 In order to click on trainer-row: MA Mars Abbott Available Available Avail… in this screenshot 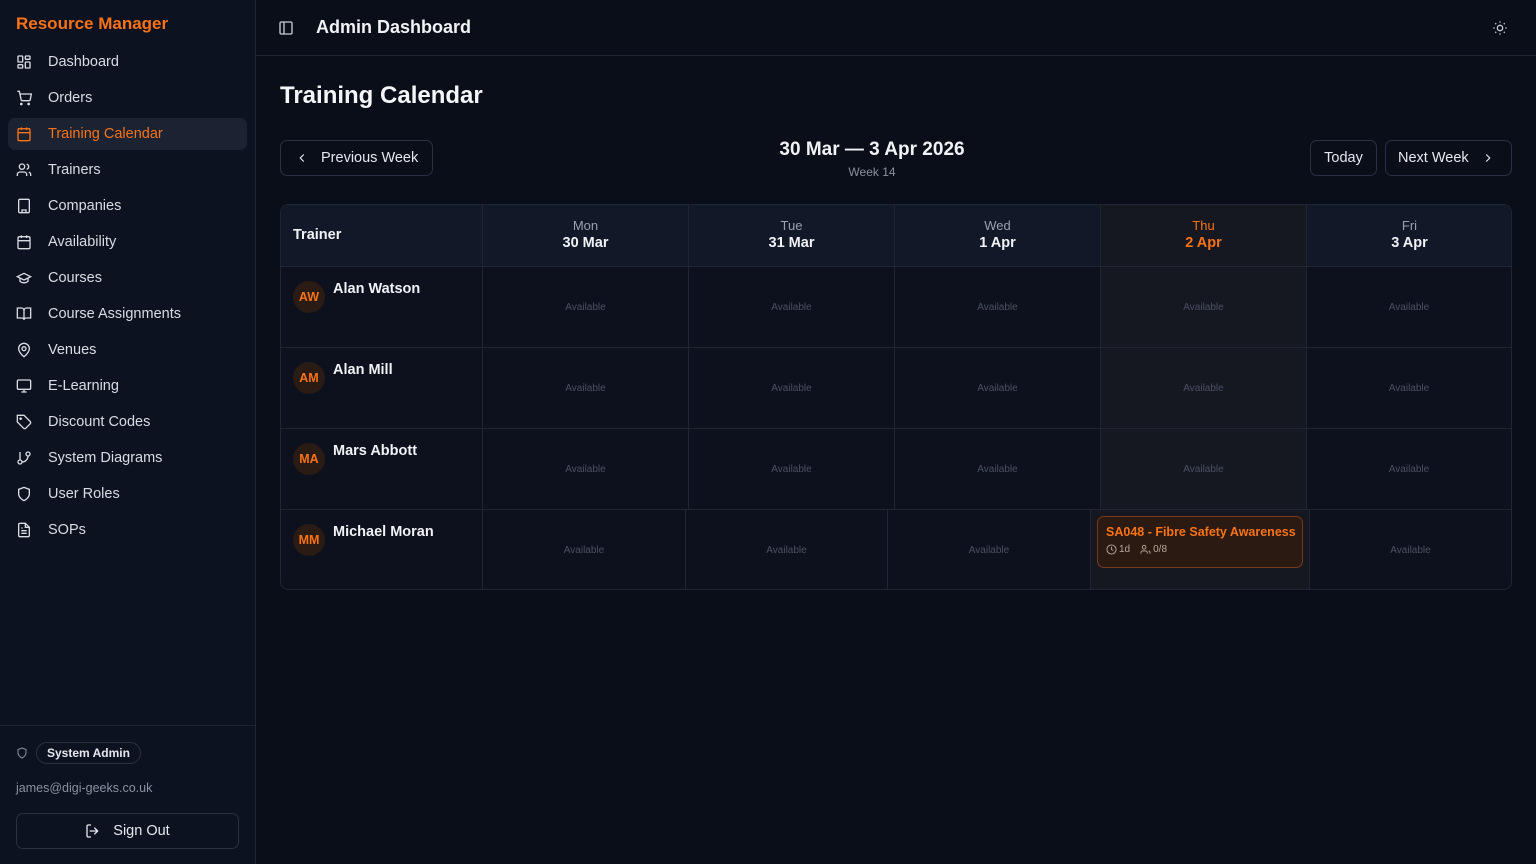, I will do `click(896, 469)`.